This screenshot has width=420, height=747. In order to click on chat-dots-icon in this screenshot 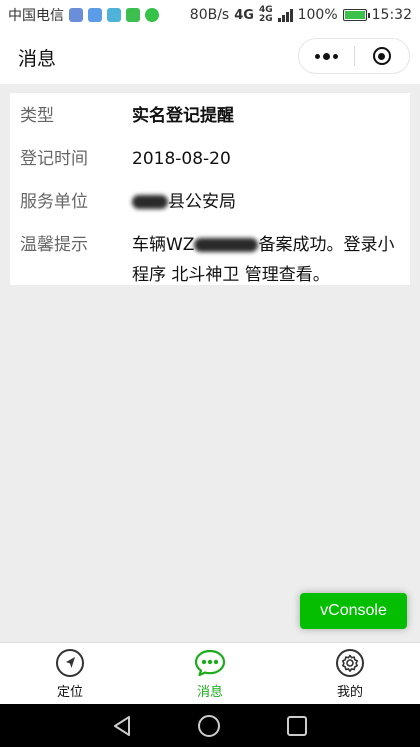, I will do `click(210, 662)`.